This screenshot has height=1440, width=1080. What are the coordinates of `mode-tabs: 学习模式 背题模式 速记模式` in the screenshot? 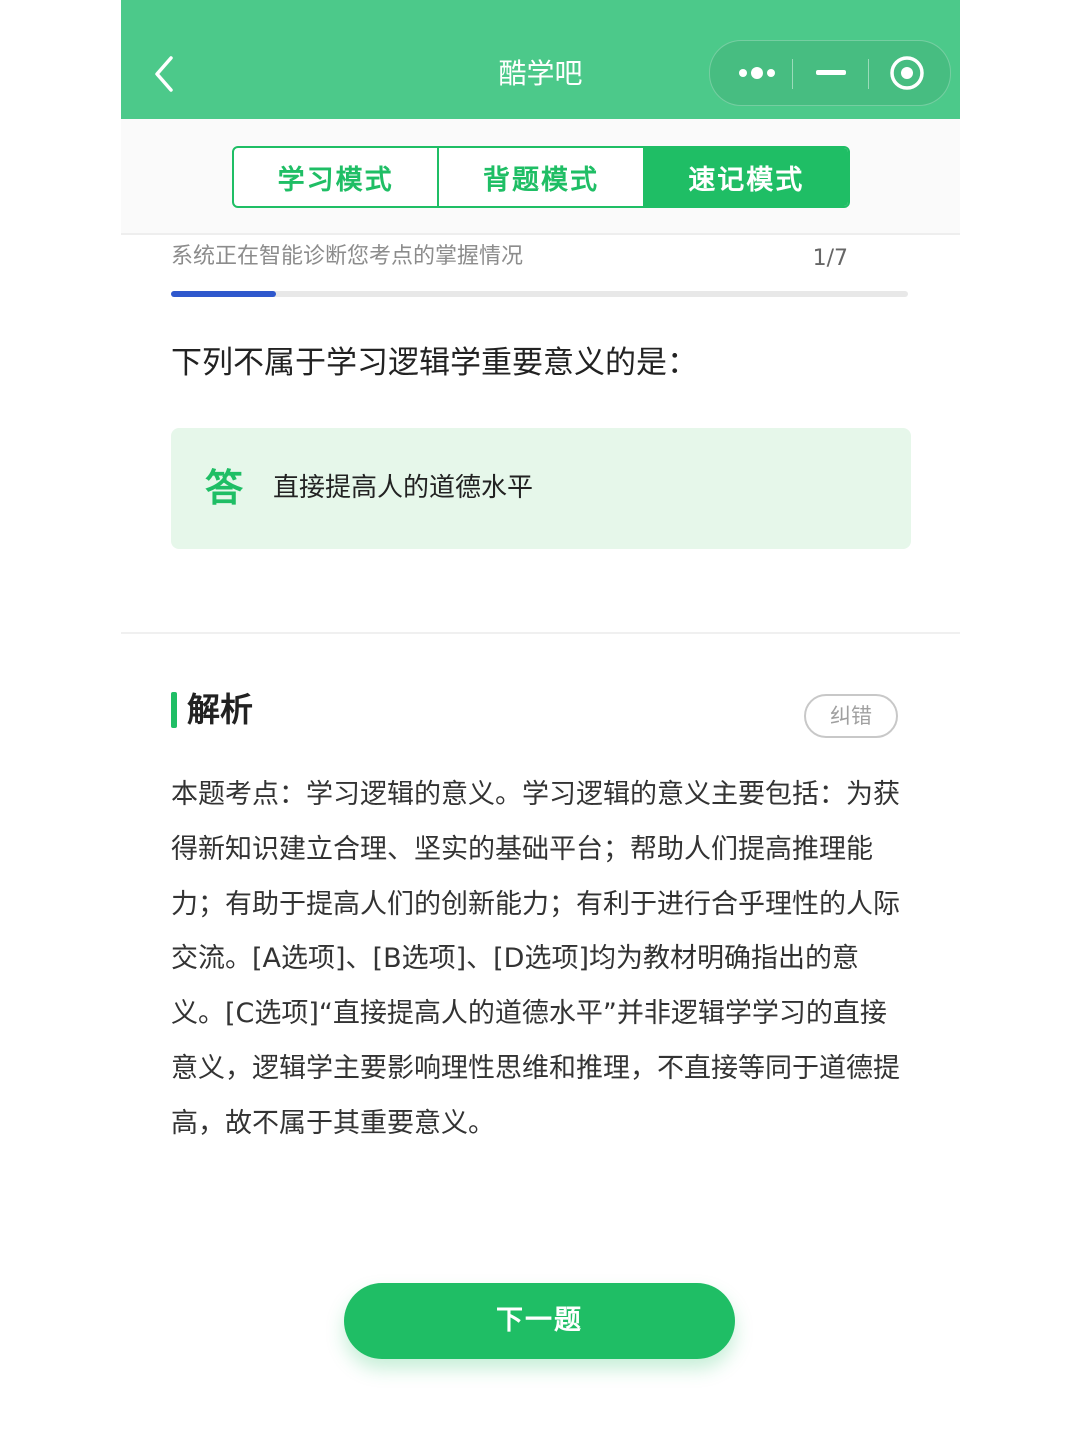 It's located at (541, 177).